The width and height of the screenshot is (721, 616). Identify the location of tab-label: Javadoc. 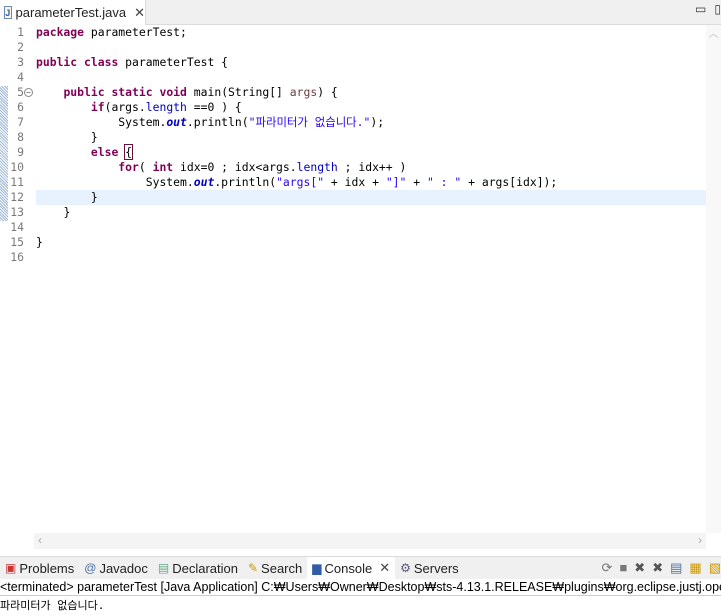
(123, 568).